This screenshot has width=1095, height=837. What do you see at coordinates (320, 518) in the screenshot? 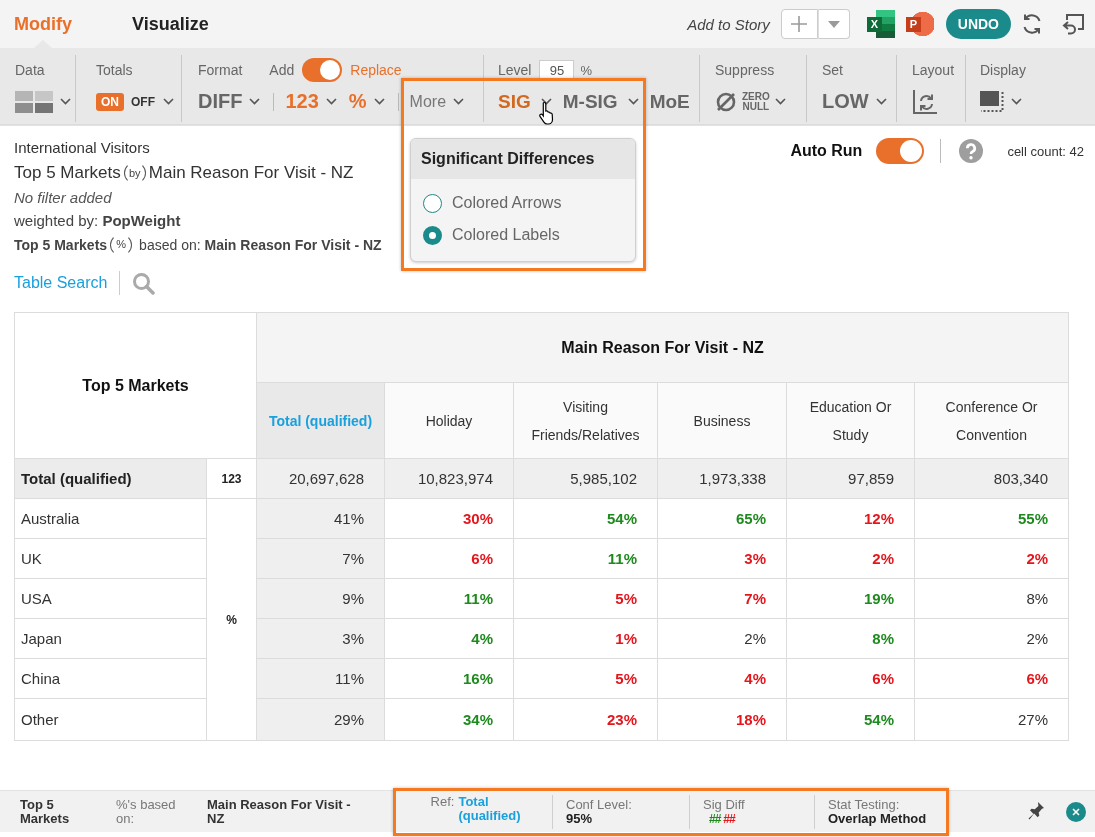
I see `table-cell: 41%` at bounding box center [320, 518].